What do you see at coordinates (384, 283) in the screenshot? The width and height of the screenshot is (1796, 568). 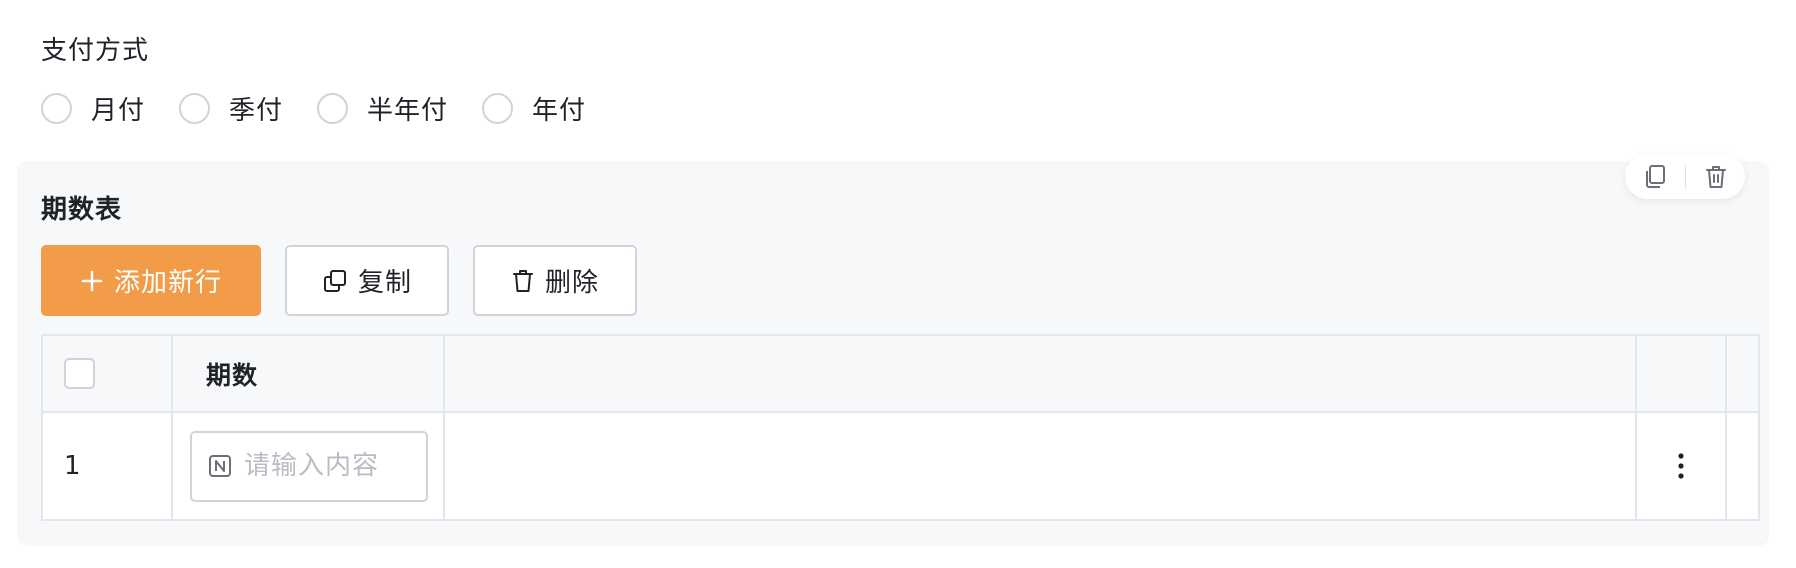 I see `copy-rows-label: 复制` at bounding box center [384, 283].